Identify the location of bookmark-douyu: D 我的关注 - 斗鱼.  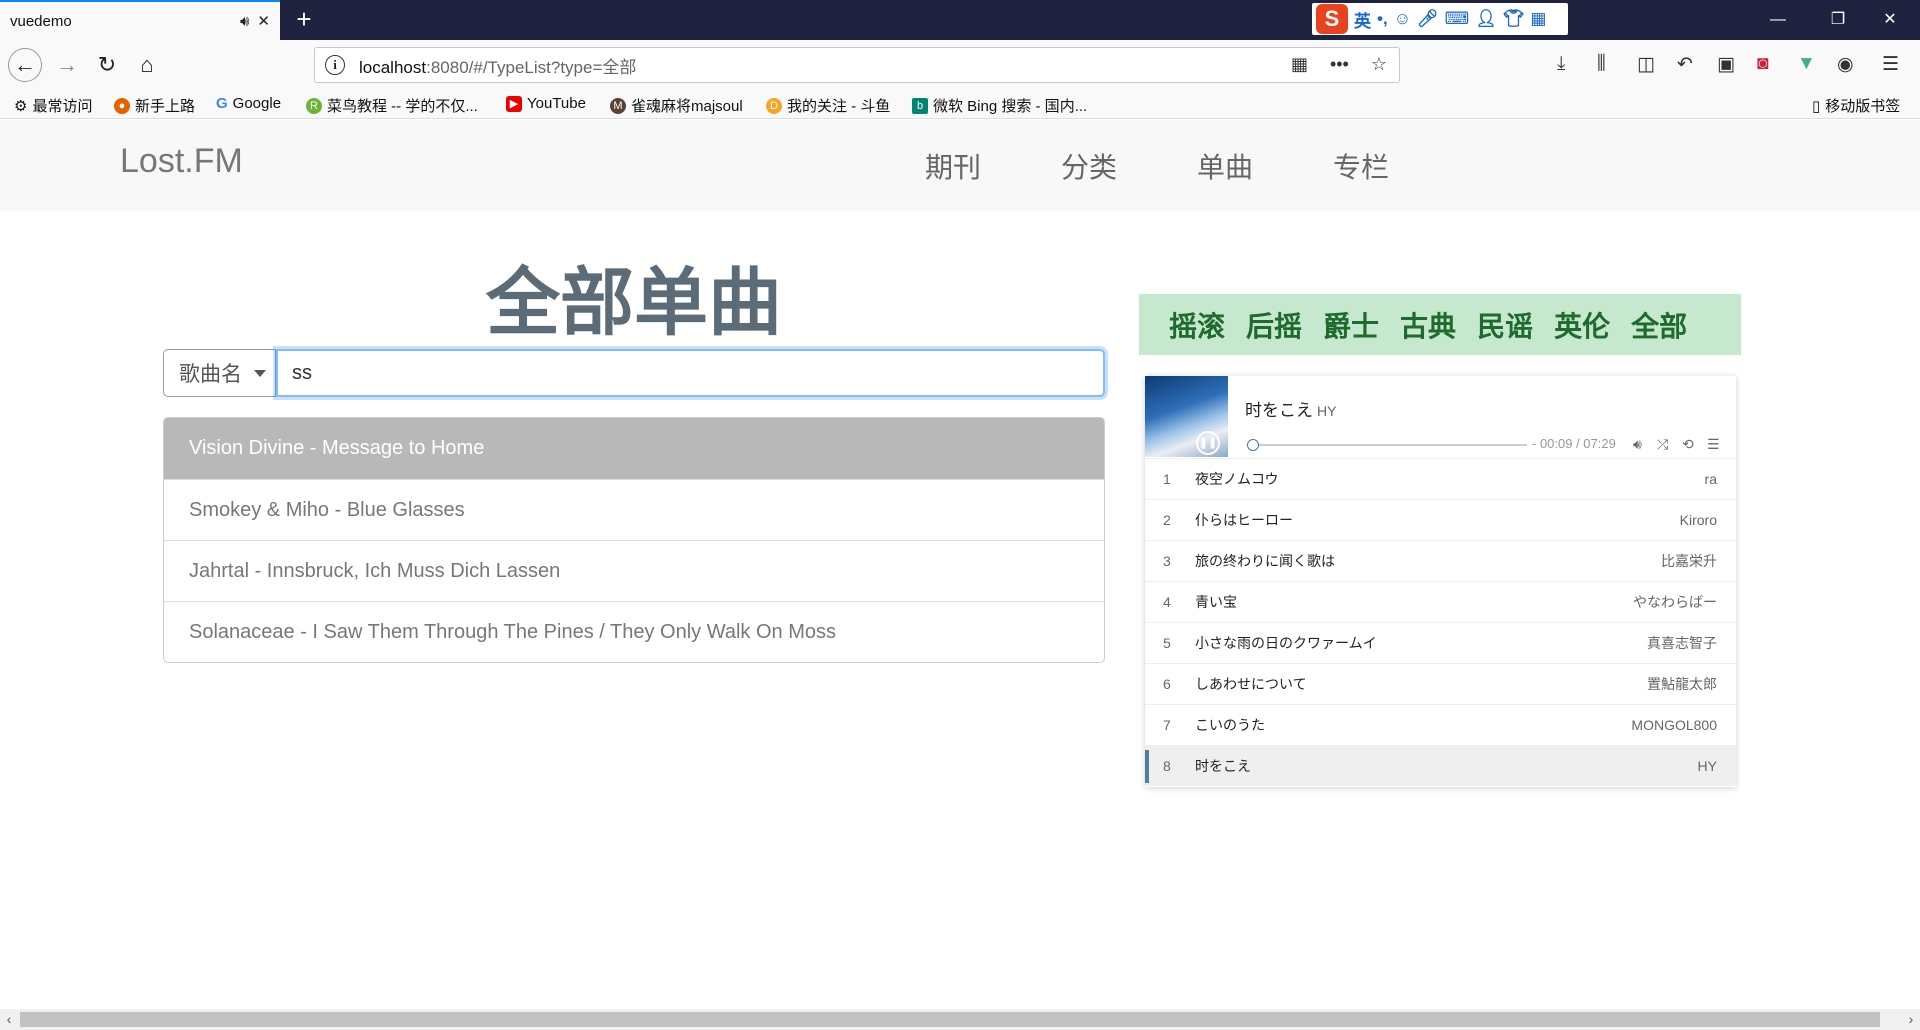
(828, 105).